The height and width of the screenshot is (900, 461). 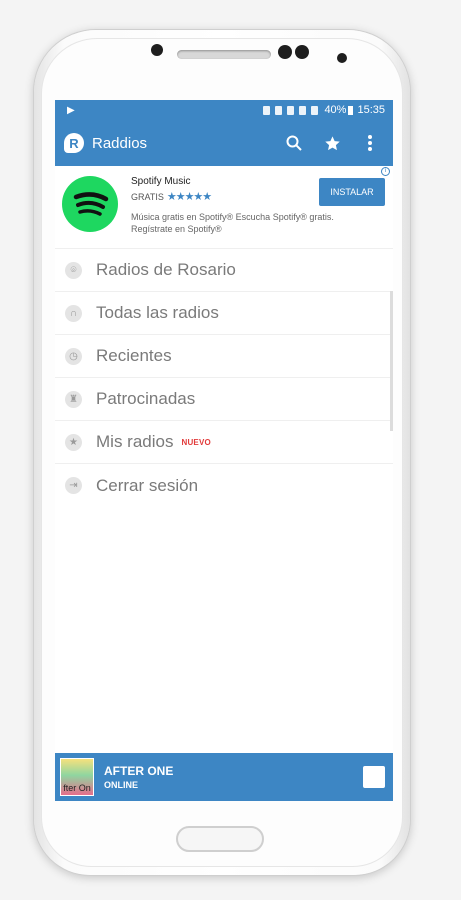 I want to click on ad-rating: GRATIS ★★★★★, so click(x=171, y=196).